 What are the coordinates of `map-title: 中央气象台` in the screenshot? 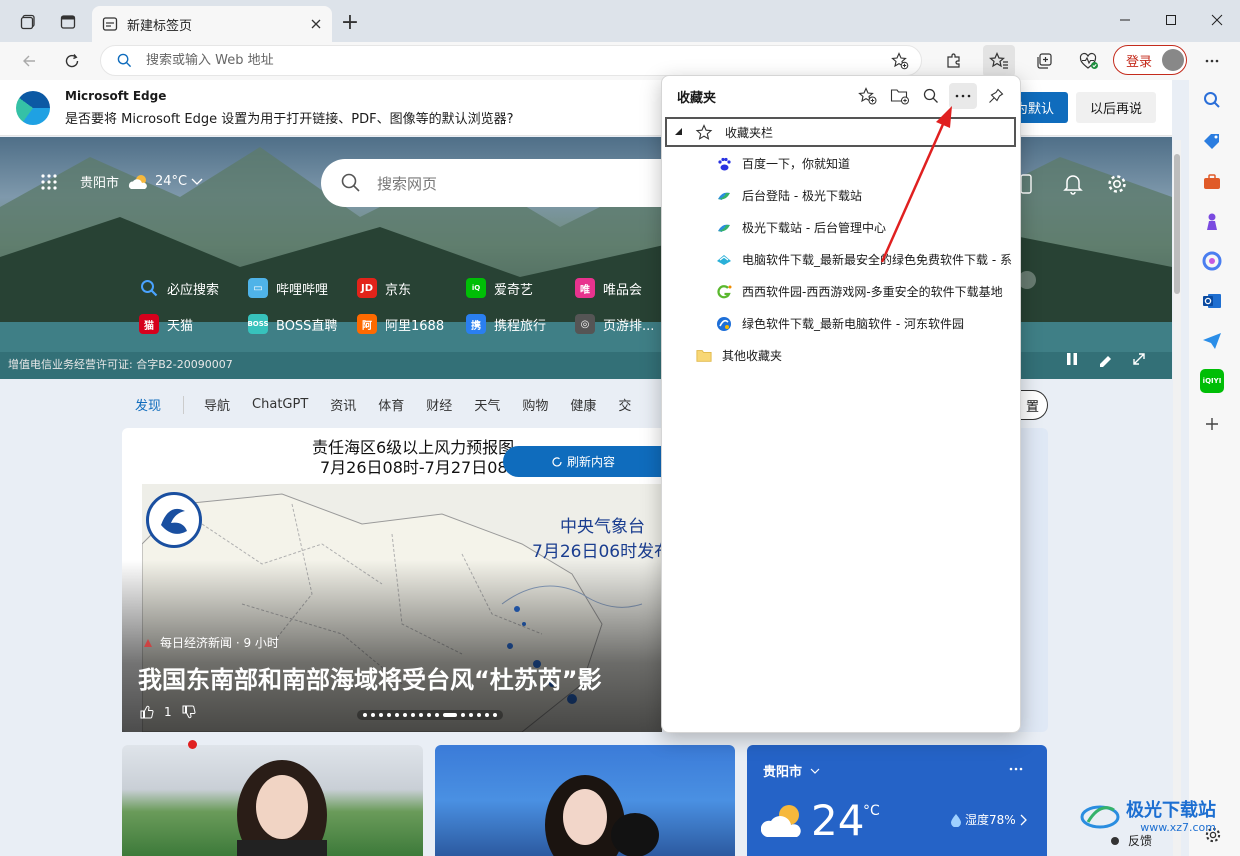 It's located at (602, 527).